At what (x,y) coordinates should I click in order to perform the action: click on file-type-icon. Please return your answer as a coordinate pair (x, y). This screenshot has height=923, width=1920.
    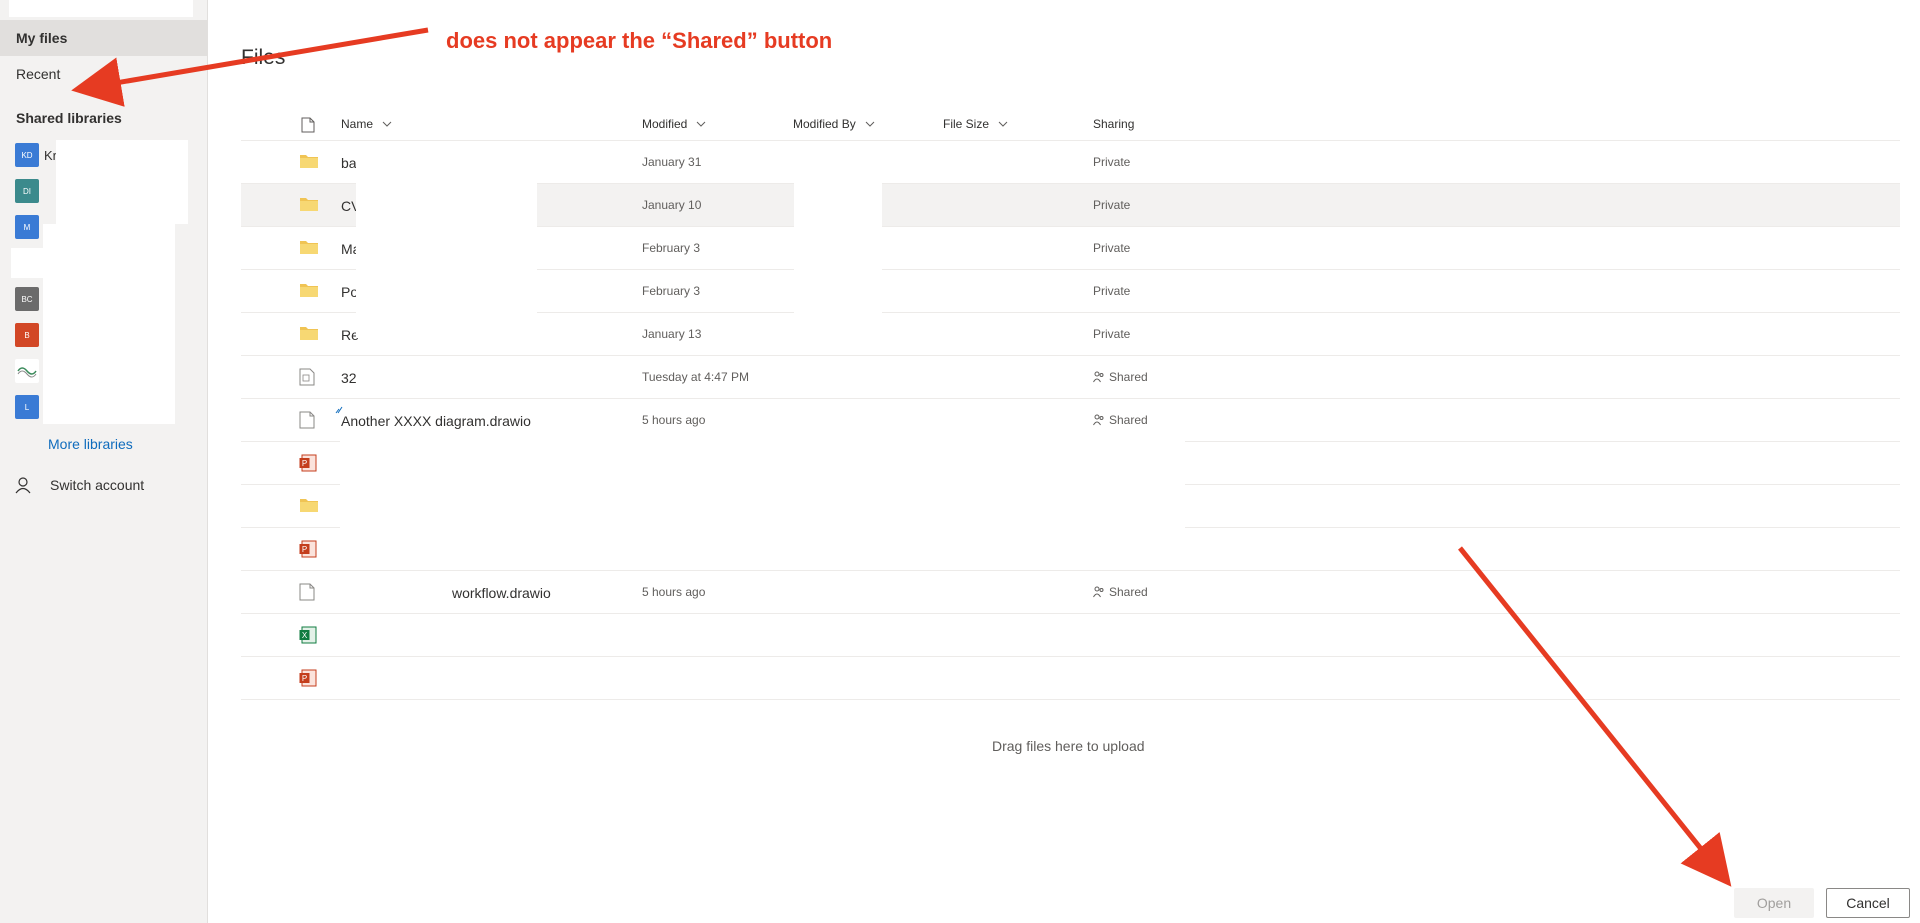
    Looking at the image, I should click on (308, 125).